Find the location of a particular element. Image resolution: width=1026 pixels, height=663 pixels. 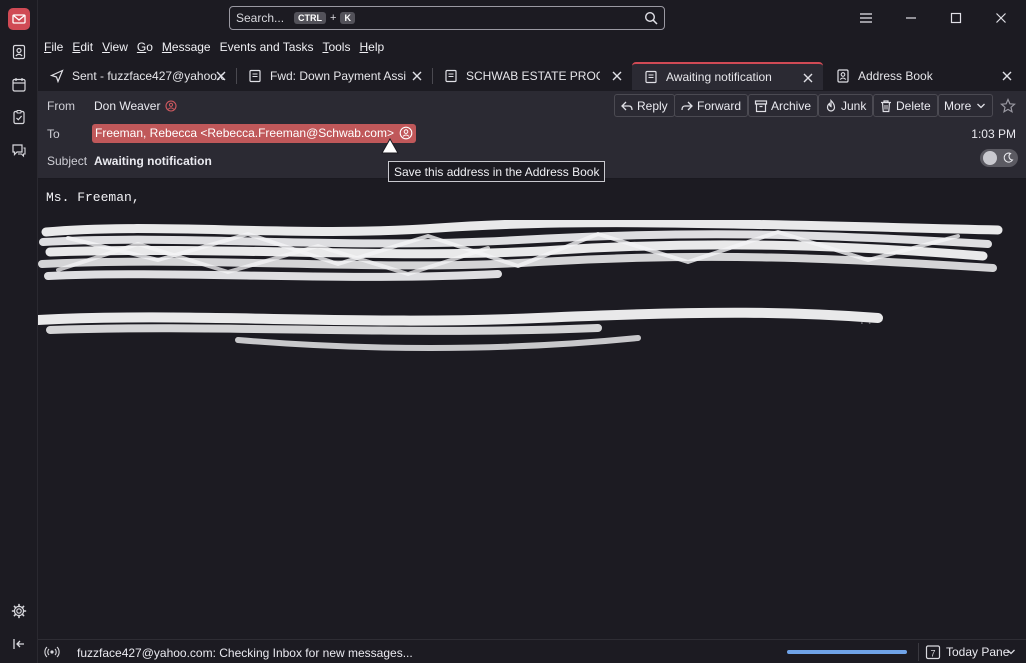

from-sender: Don Weaver is located at coordinates (136, 106).